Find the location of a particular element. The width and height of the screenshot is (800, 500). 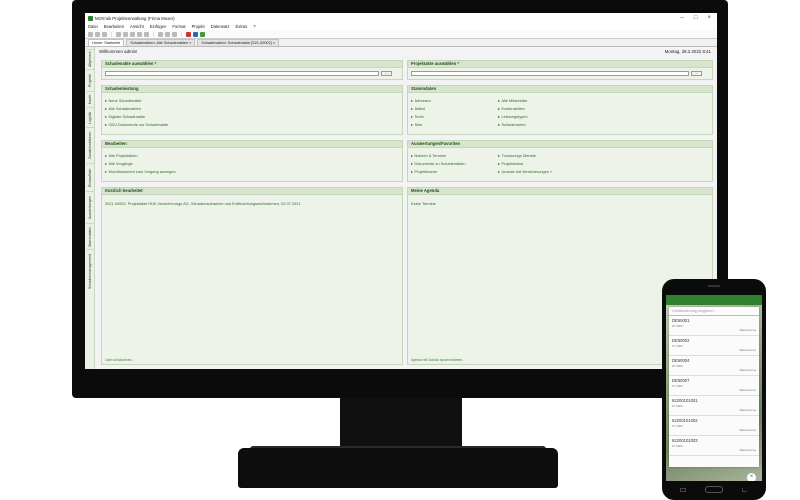

panel-title: Projektakte auswählen * is located at coordinates (560, 64).